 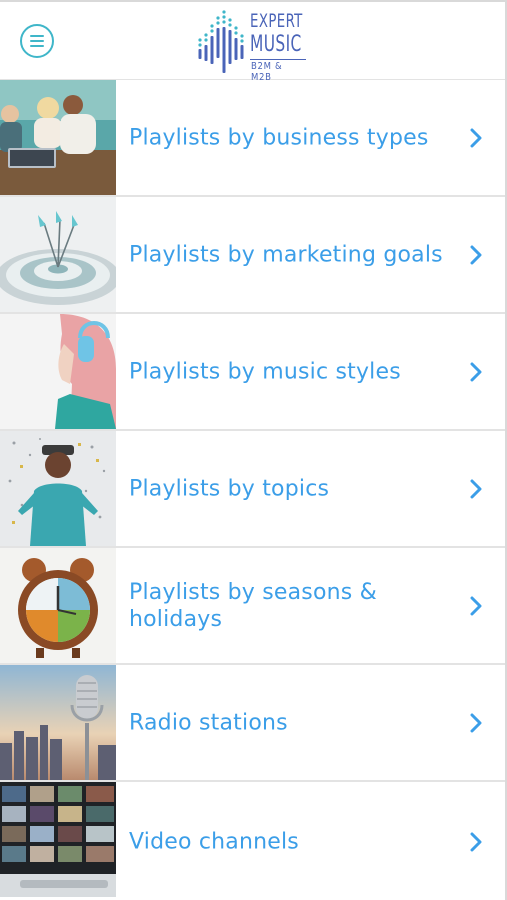 What do you see at coordinates (58, 839) in the screenshot?
I see `tv-screens-wall-photo` at bounding box center [58, 839].